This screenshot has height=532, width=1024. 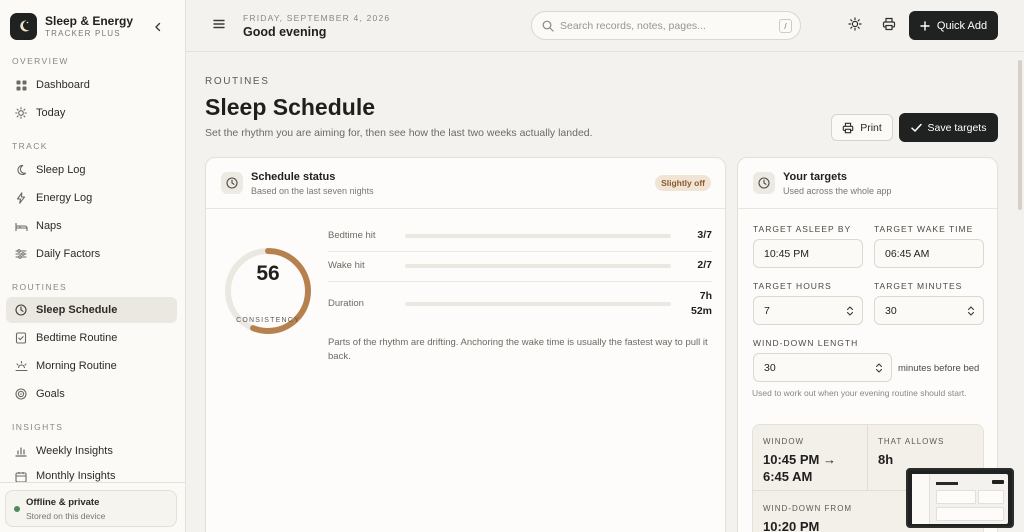 I want to click on moon-logo-icon, so click(x=23, y=26).